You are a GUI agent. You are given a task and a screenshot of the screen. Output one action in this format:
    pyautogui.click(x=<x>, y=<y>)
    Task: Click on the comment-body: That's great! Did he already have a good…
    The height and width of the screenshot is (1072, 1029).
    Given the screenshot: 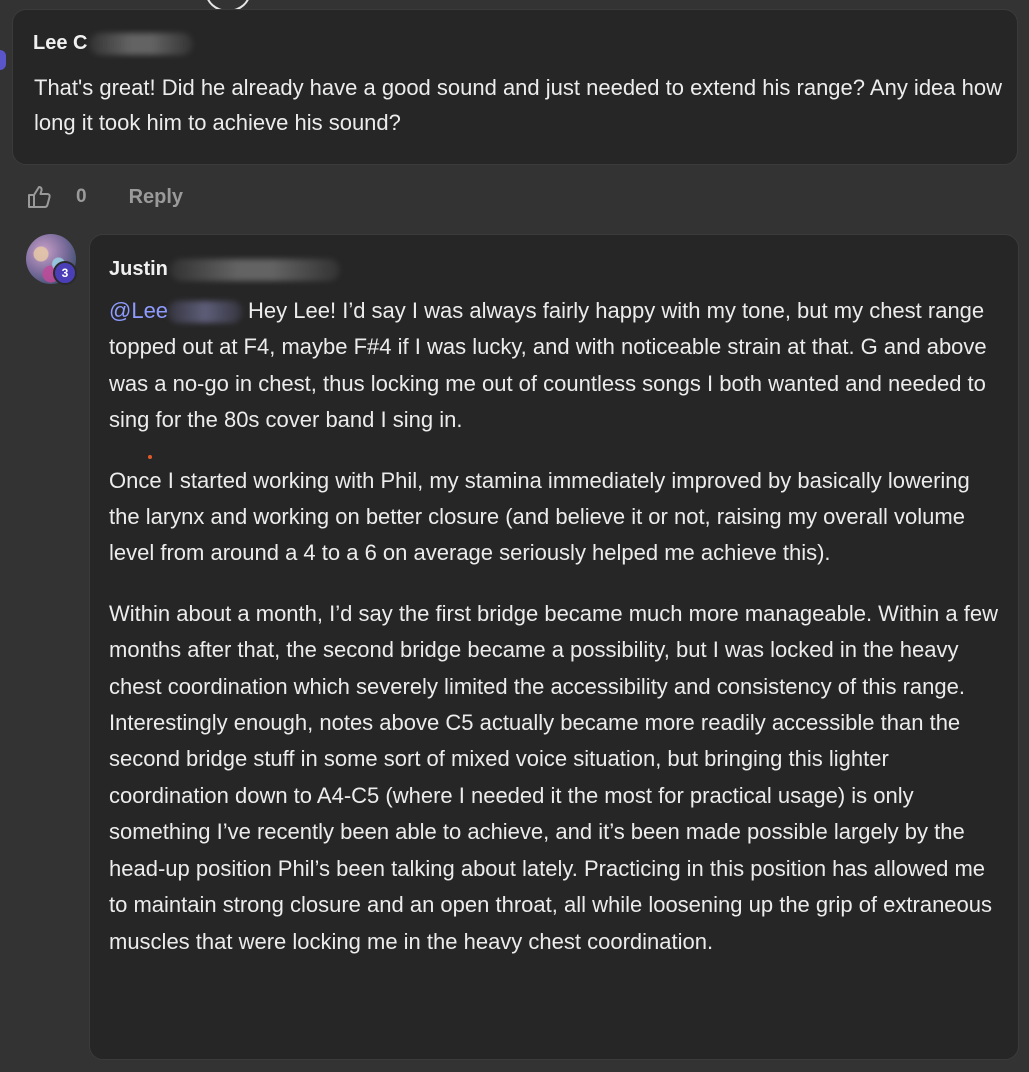 What is the action you would take?
    pyautogui.click(x=518, y=105)
    